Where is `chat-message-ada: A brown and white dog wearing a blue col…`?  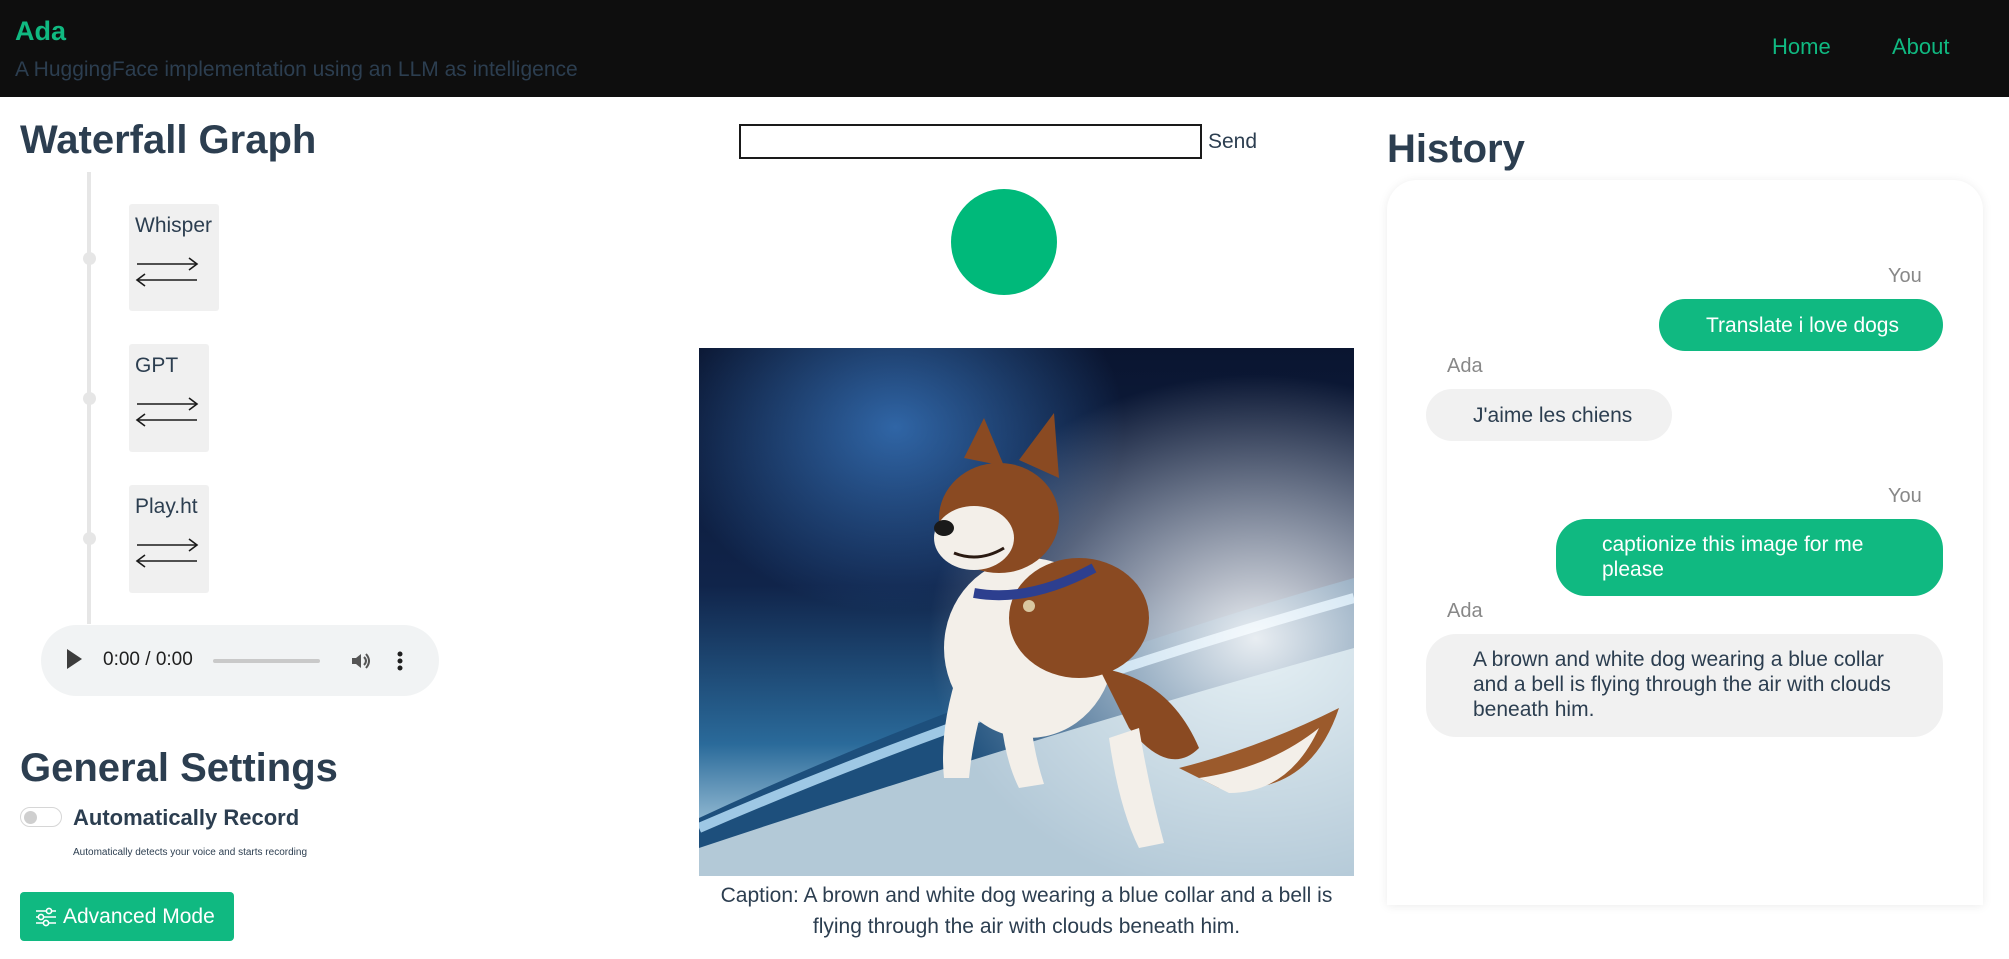 chat-message-ada: A brown and white dog wearing a blue col… is located at coordinates (1684, 685).